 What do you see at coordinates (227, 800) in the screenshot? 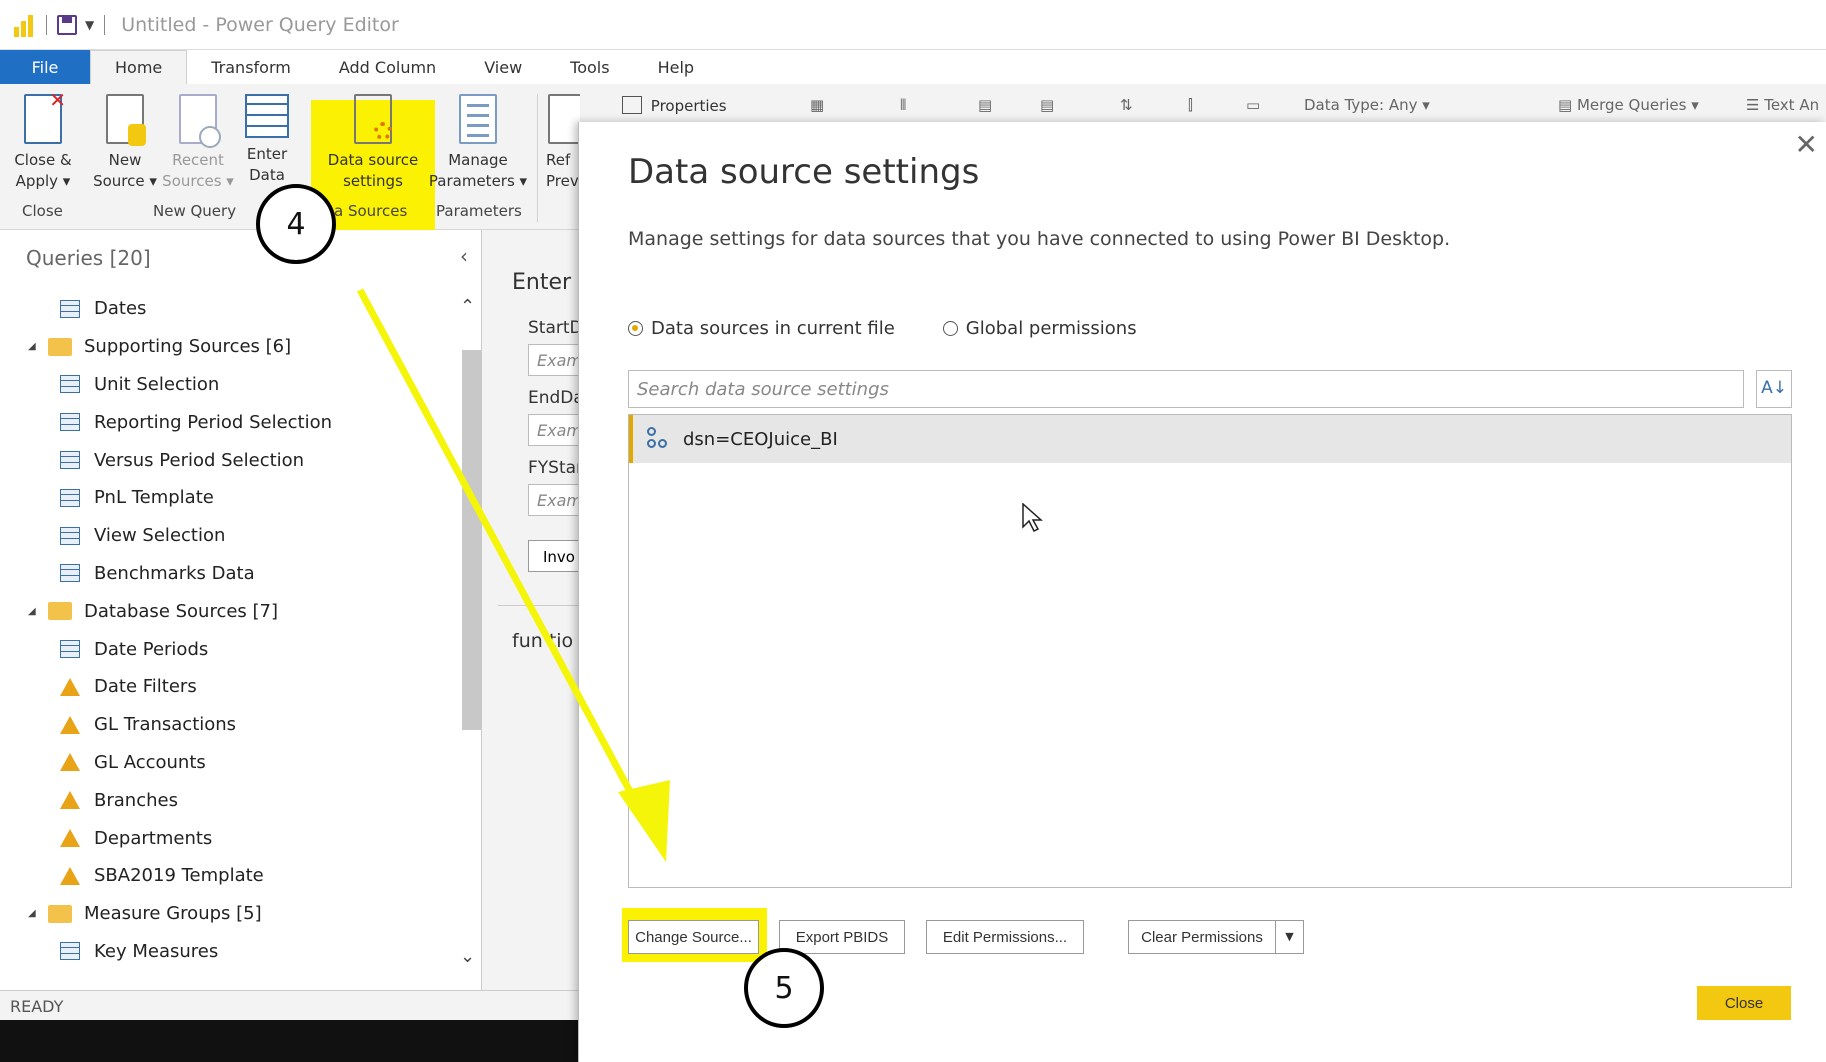
I see `query-item: Branches` at bounding box center [227, 800].